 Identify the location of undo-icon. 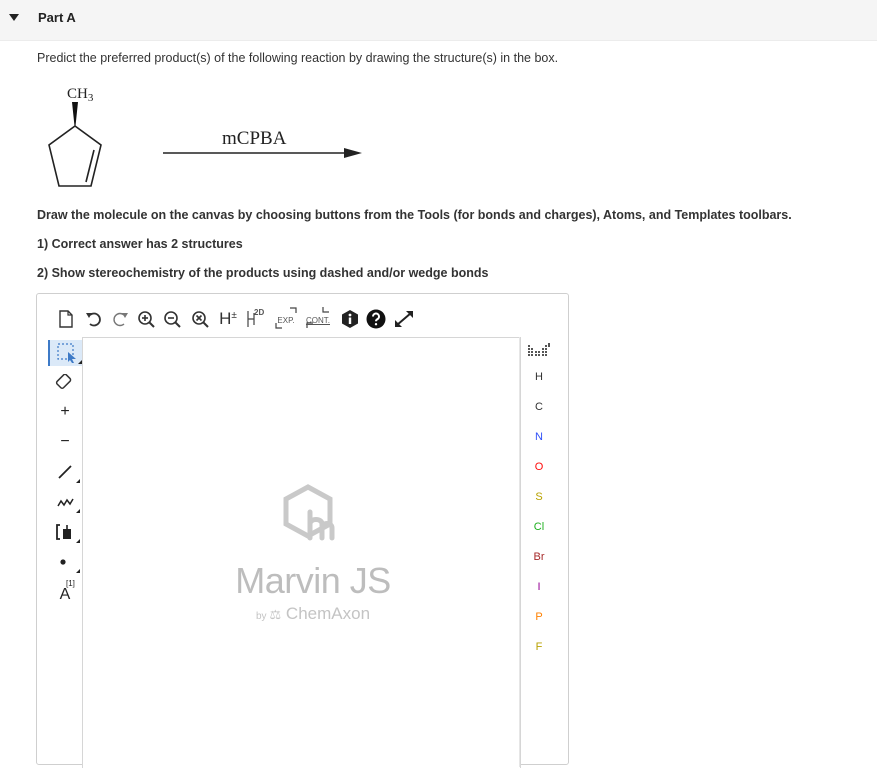
(94, 319).